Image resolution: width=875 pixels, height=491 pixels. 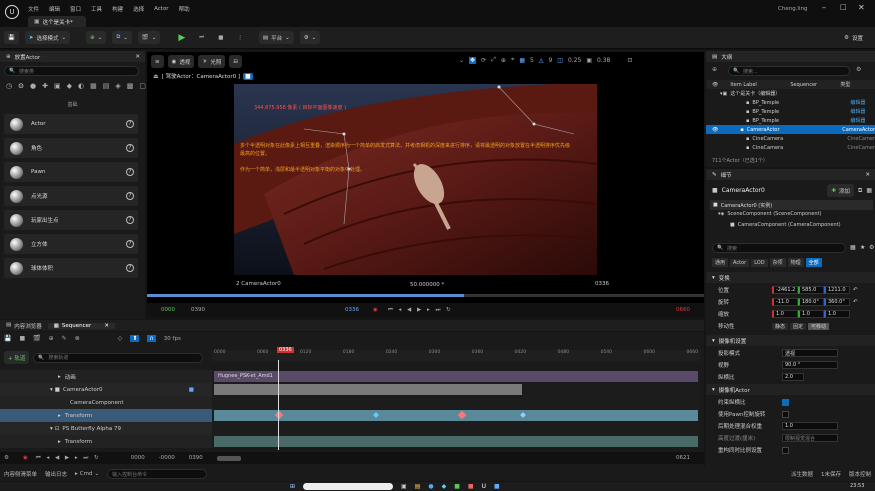 I want to click on lit-button: ☀ 光照, so click(x=212, y=61).